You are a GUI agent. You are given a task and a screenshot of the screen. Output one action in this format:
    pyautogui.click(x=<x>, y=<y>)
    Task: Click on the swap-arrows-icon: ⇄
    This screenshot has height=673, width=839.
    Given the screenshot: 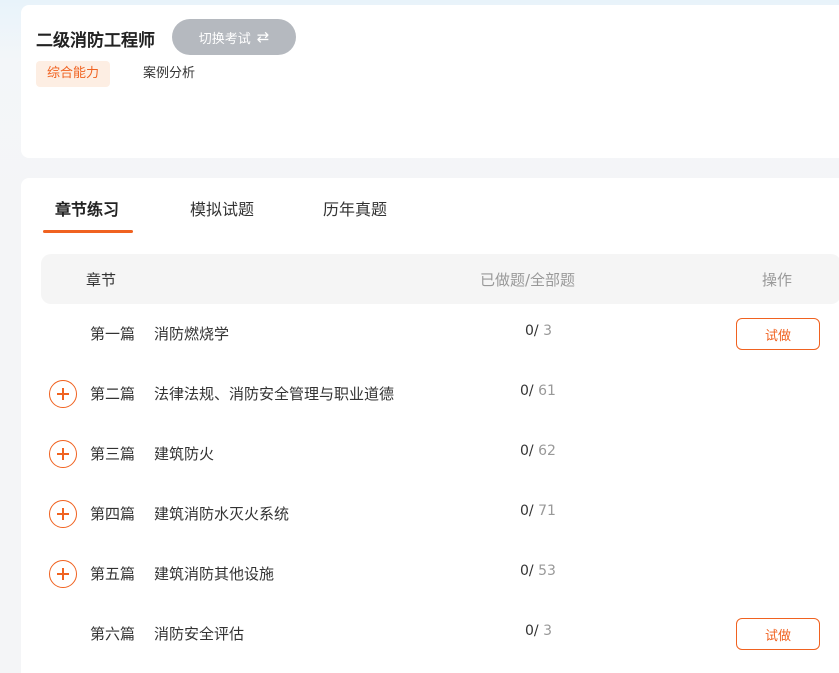 What is the action you would take?
    pyautogui.click(x=263, y=36)
    